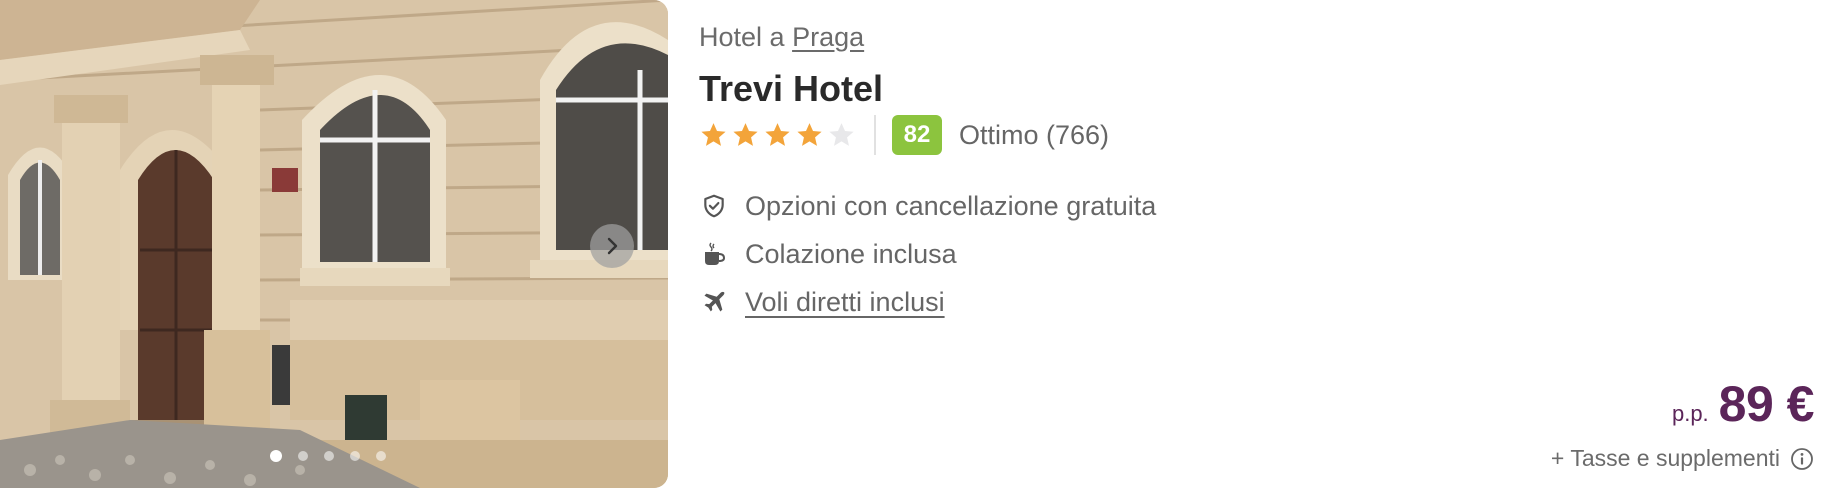 The image size is (1842, 488). I want to click on hotel-name: Trevi Hotel, so click(791, 89).